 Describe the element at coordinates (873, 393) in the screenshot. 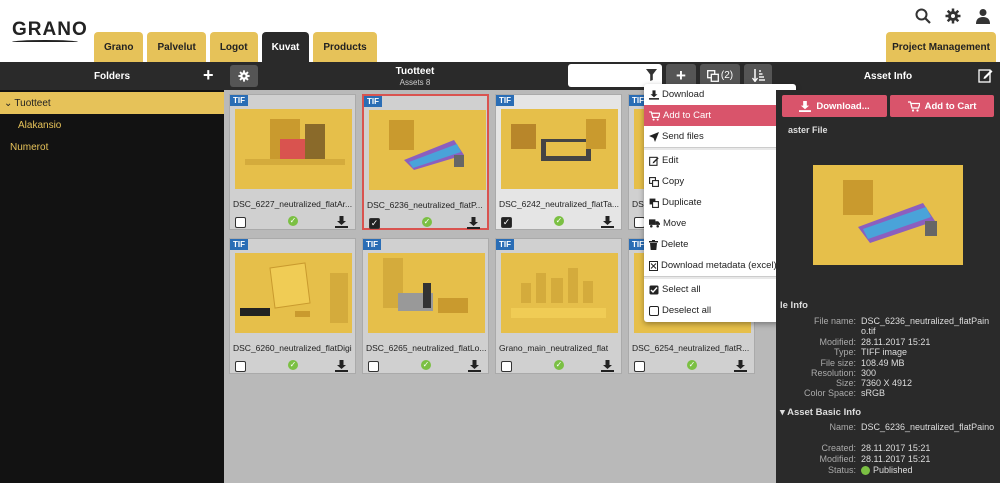

I see `info-value: sRGB` at that location.